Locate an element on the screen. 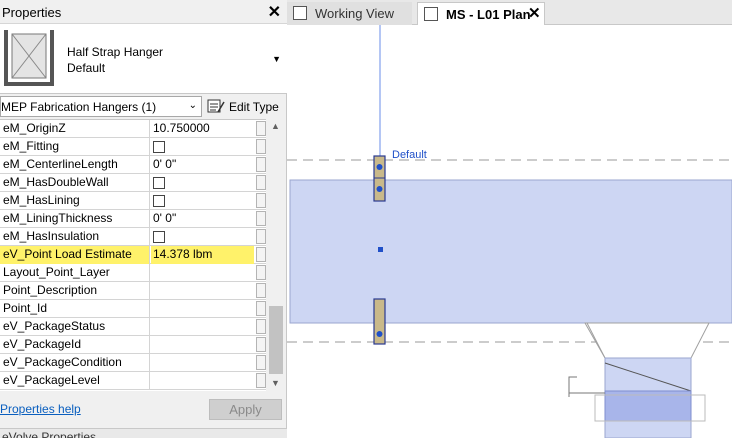 This screenshot has height=438, width=732. scroll-up-icon: ▲ is located at coordinates (275, 126).